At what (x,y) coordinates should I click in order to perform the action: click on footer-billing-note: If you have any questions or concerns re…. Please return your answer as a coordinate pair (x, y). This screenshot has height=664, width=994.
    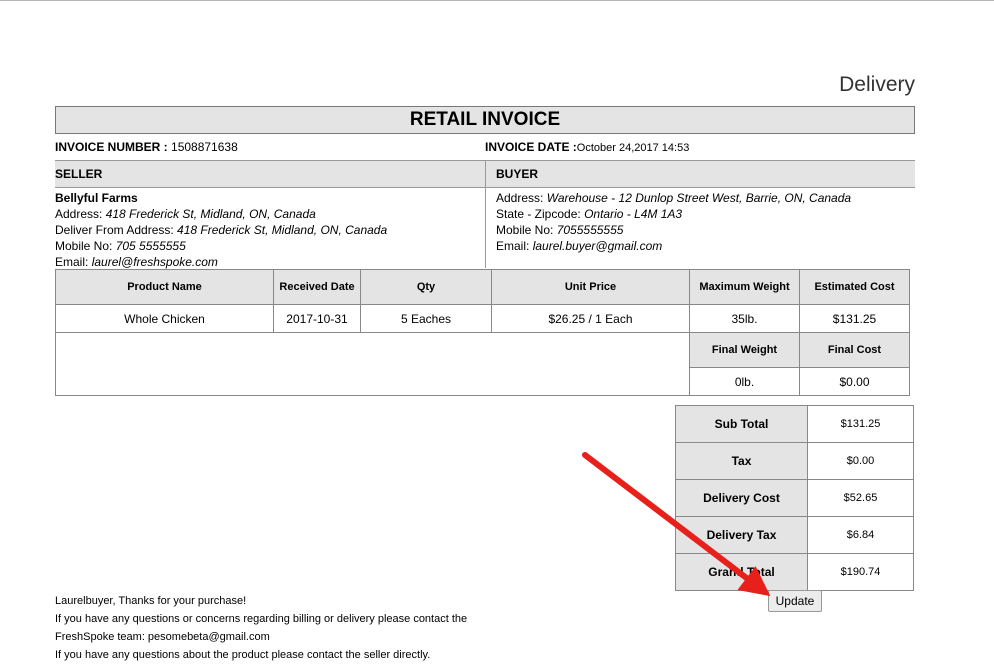
    Looking at the image, I should click on (261, 619).